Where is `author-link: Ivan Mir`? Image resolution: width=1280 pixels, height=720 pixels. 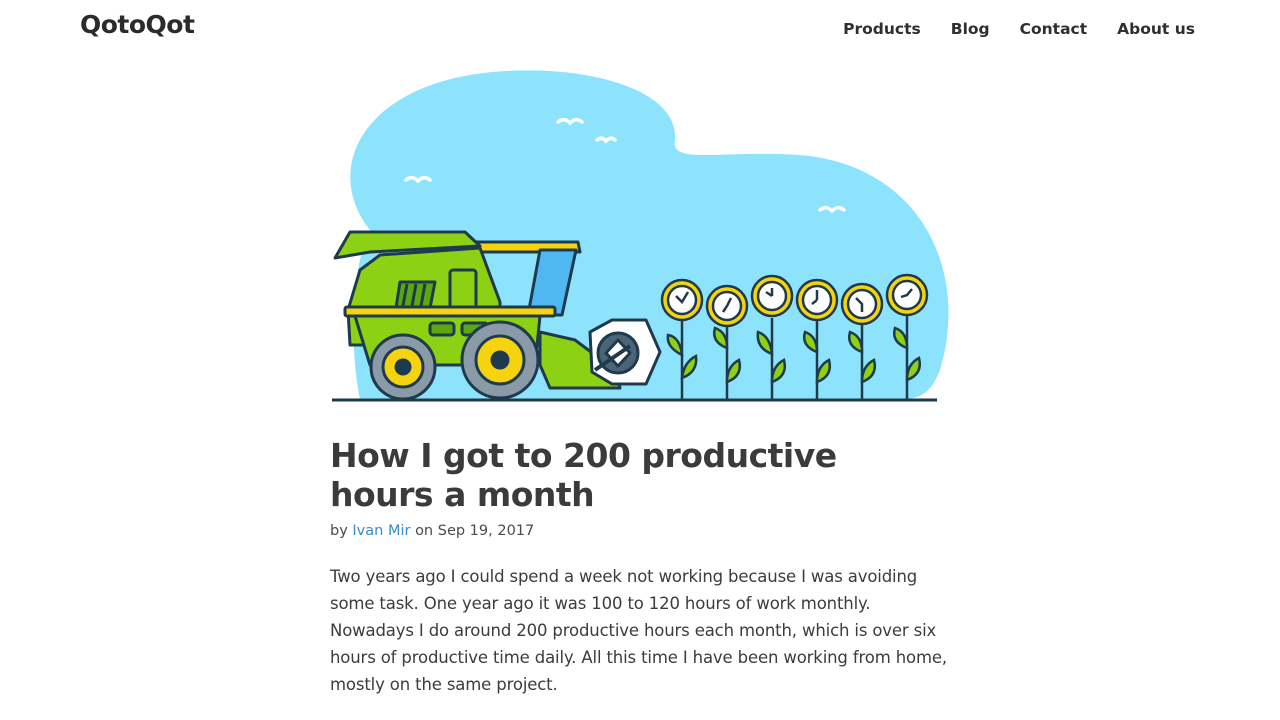
author-link: Ivan Mir is located at coordinates (381, 531).